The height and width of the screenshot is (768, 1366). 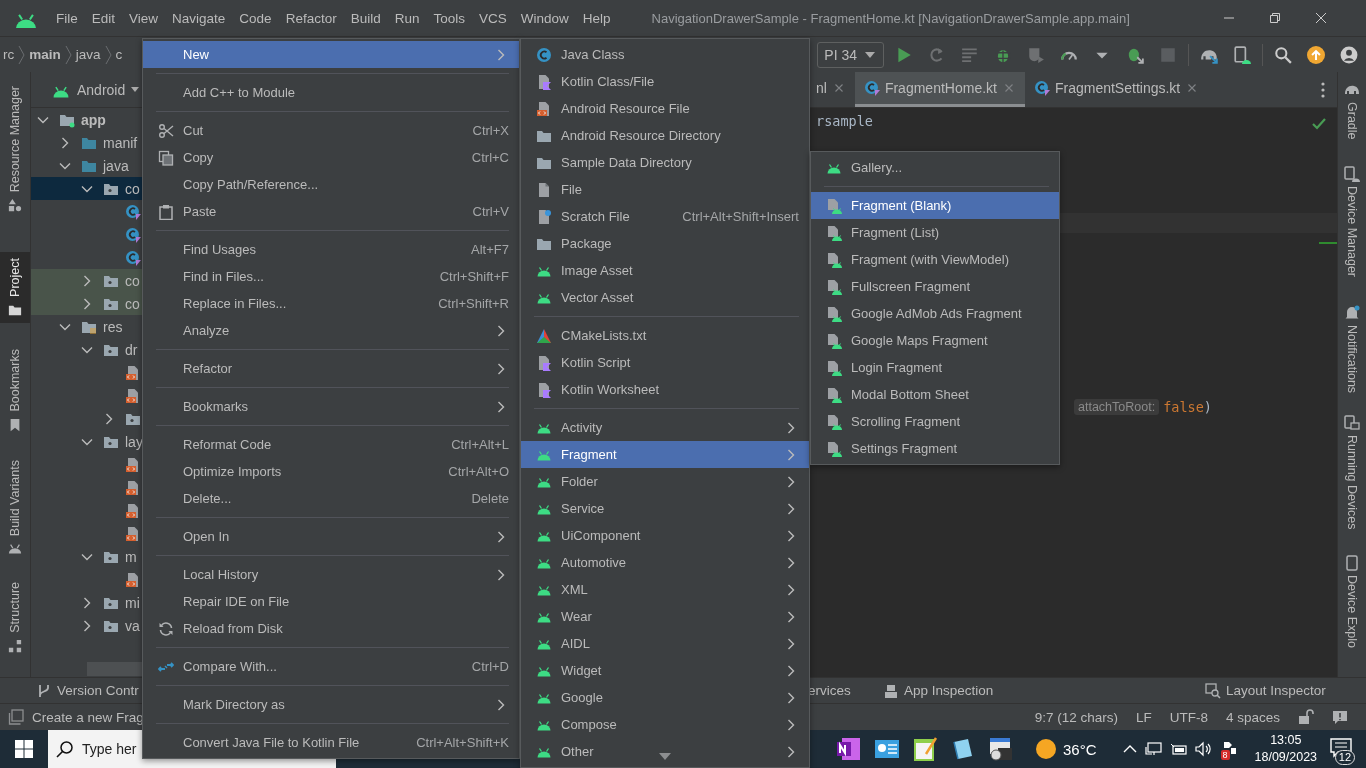 I want to click on badge-count: 12, so click(x=1345, y=757).